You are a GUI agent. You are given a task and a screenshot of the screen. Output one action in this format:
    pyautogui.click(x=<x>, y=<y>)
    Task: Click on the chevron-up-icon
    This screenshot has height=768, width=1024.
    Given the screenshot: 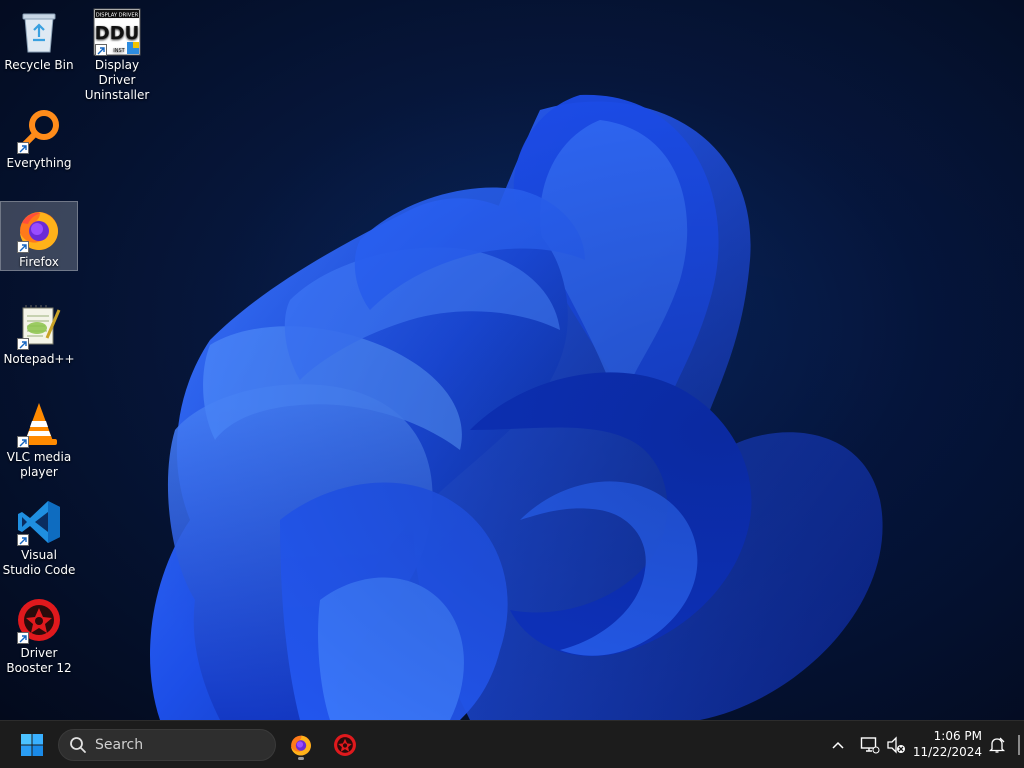 What is the action you would take?
    pyautogui.click(x=838, y=745)
    